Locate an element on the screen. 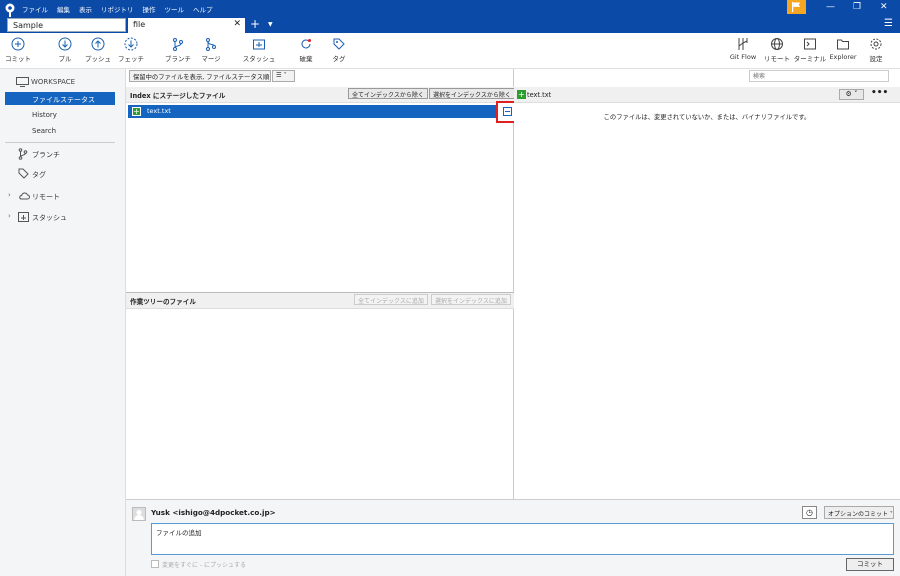  workspace-header: WORKSPACE is located at coordinates (63, 82).